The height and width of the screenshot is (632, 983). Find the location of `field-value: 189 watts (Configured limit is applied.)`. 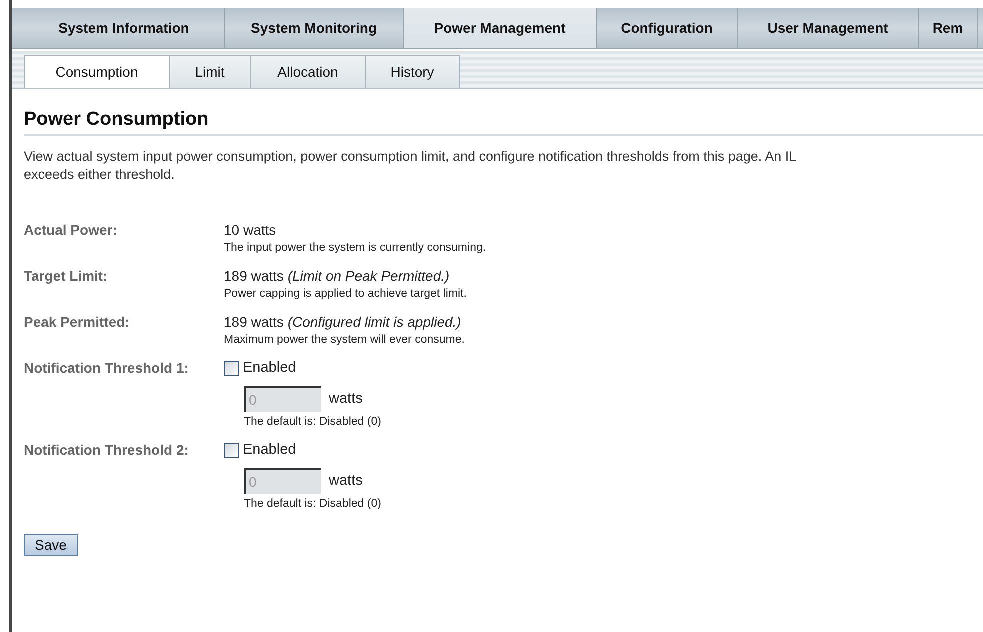

field-value: 189 watts (Configured limit is applied.) is located at coordinates (343, 322).